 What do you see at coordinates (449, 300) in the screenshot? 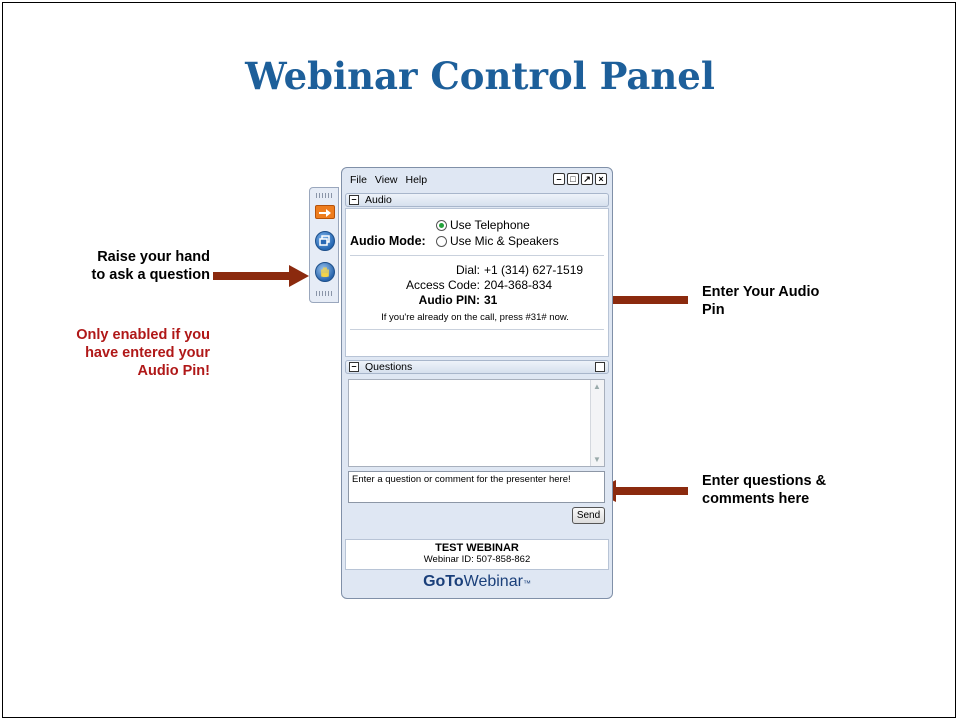
I see `audio-pin-label: Audio PIN:` at bounding box center [449, 300].